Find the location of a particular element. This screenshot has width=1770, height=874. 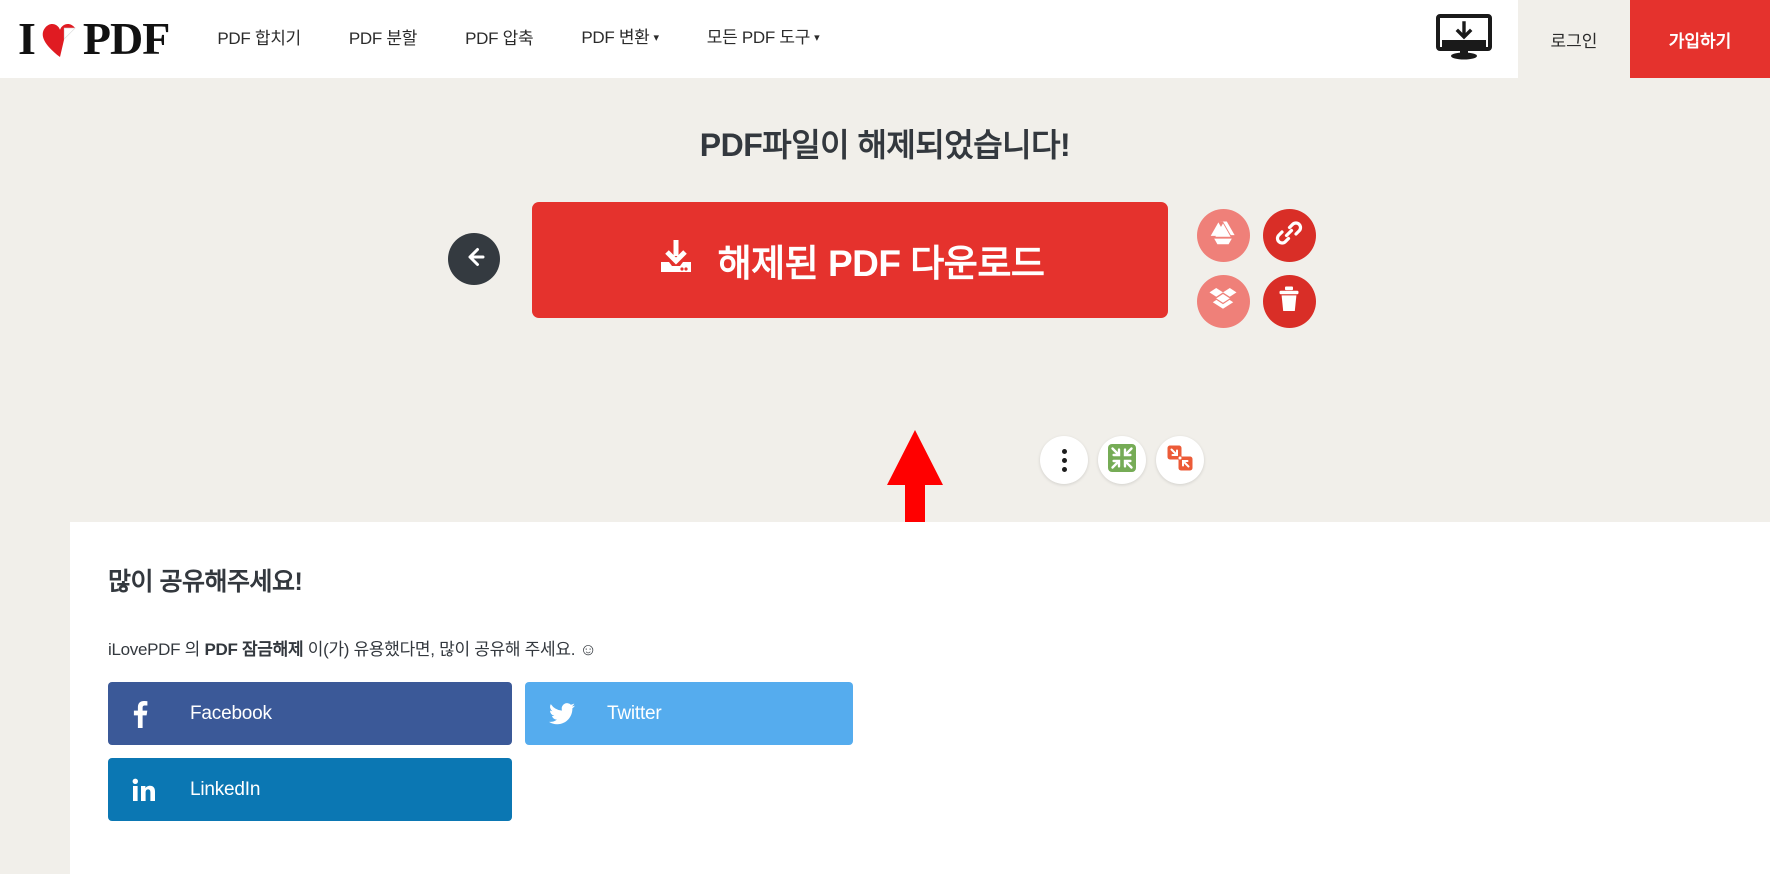

signup-button: 가입하기 is located at coordinates (1700, 39).